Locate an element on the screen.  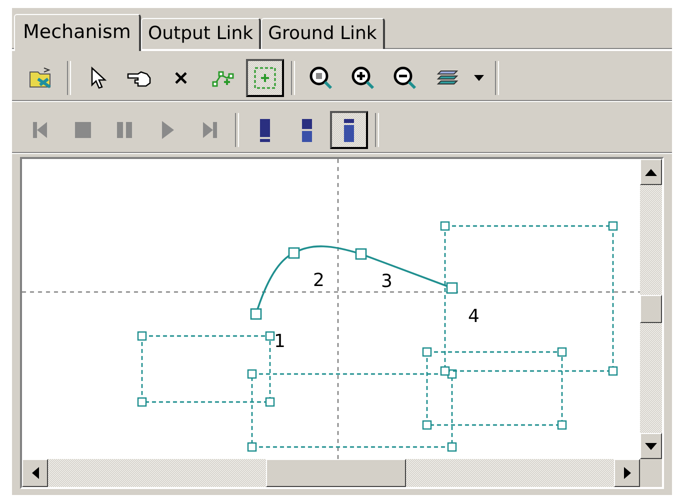
horizontal-scrollbar is located at coordinates (331, 473).